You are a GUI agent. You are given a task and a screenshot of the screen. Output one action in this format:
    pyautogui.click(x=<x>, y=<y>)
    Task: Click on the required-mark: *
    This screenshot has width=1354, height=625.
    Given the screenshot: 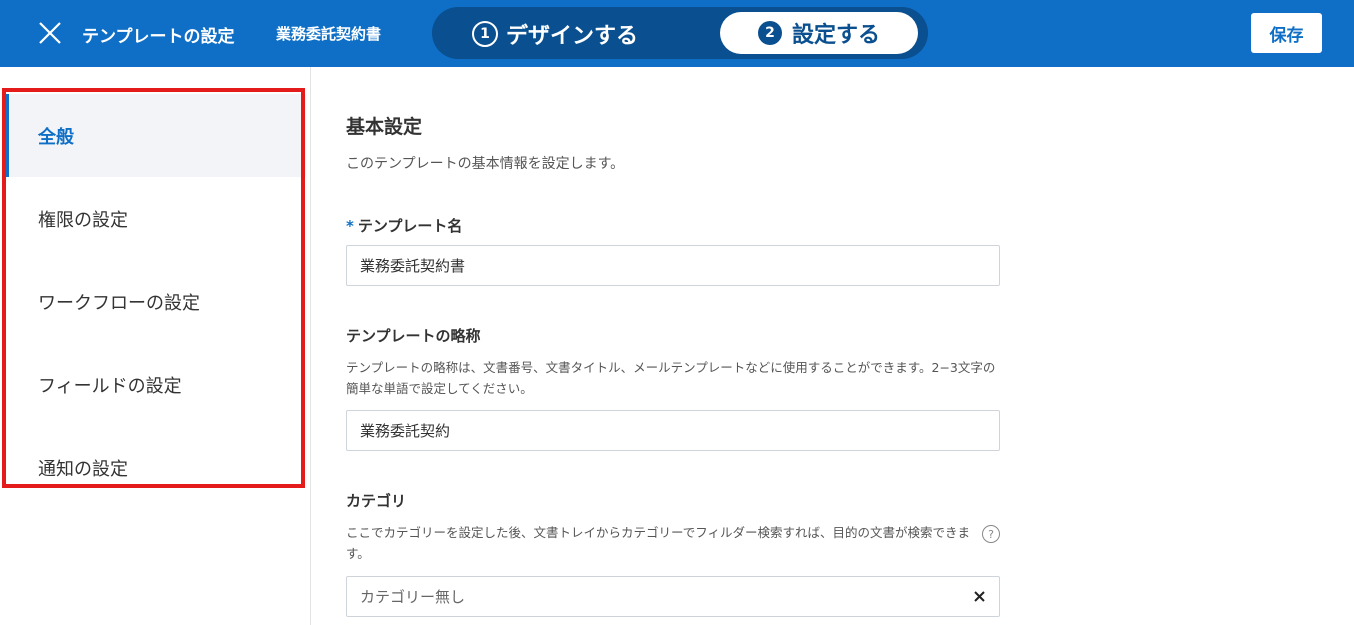 What is the action you would take?
    pyautogui.click(x=350, y=226)
    